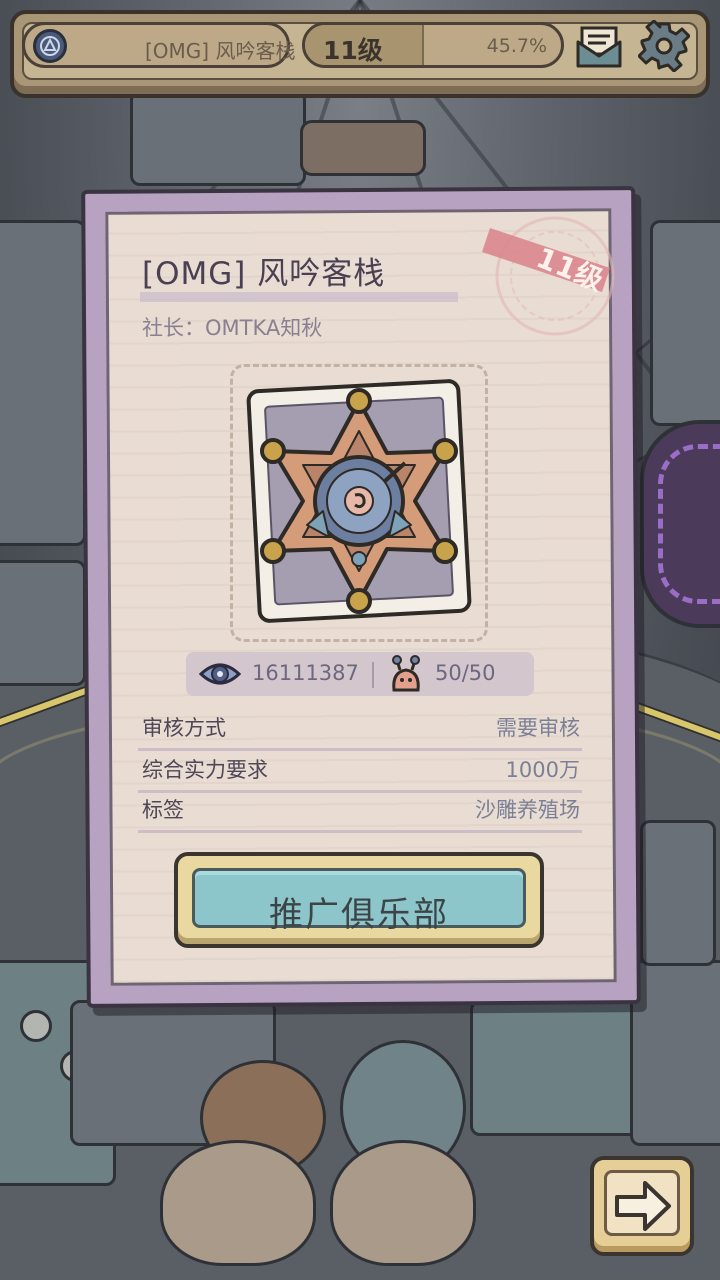 Image resolution: width=720 pixels, height=1280 pixels. Describe the element at coordinates (50, 46) in the screenshot. I see `club-badge-icon` at that location.